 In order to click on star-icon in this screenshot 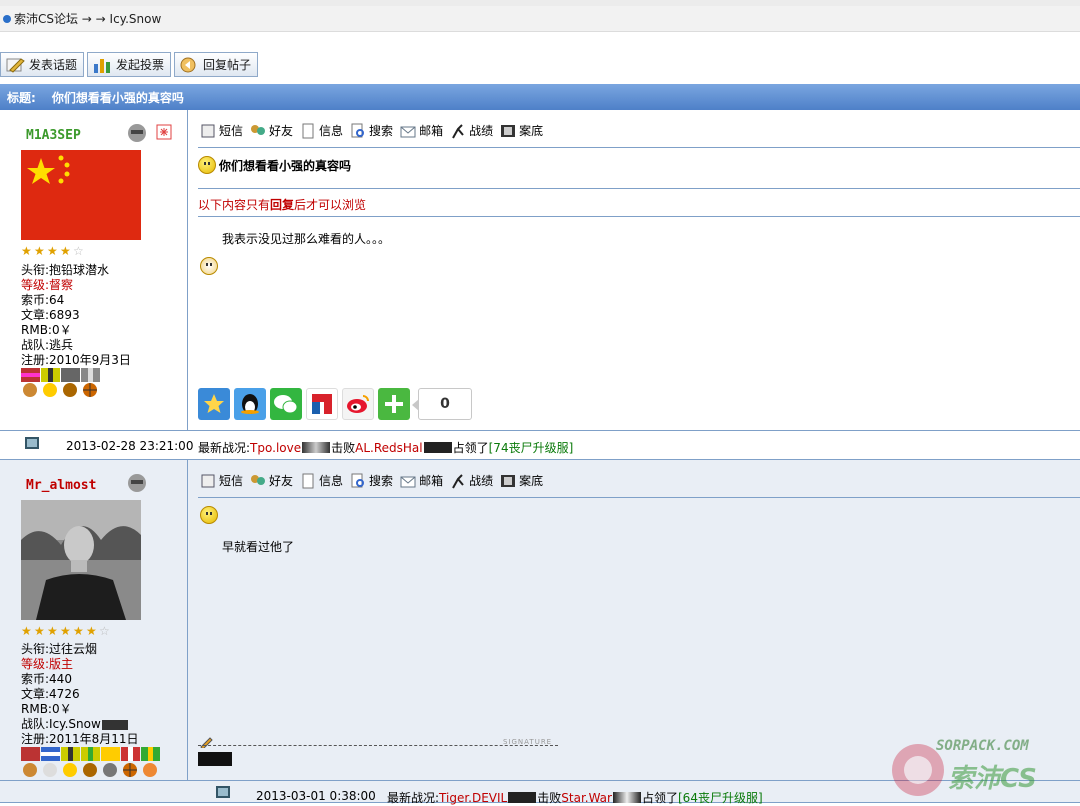, I will do `click(214, 403)`.